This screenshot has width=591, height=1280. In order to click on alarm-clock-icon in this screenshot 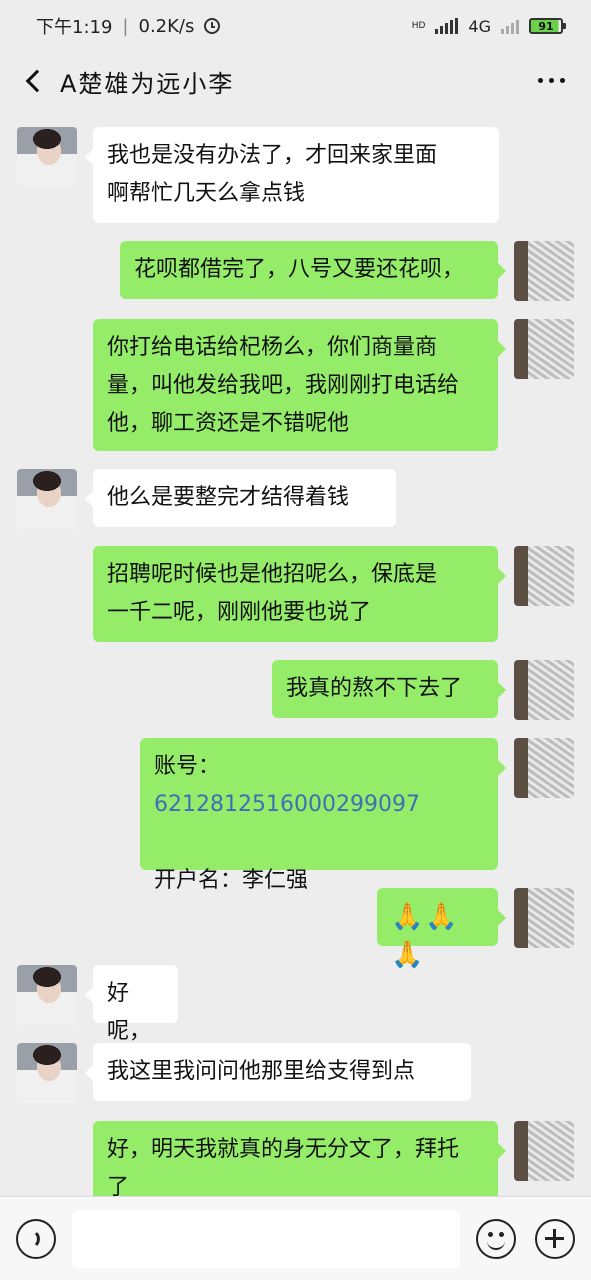, I will do `click(212, 26)`.